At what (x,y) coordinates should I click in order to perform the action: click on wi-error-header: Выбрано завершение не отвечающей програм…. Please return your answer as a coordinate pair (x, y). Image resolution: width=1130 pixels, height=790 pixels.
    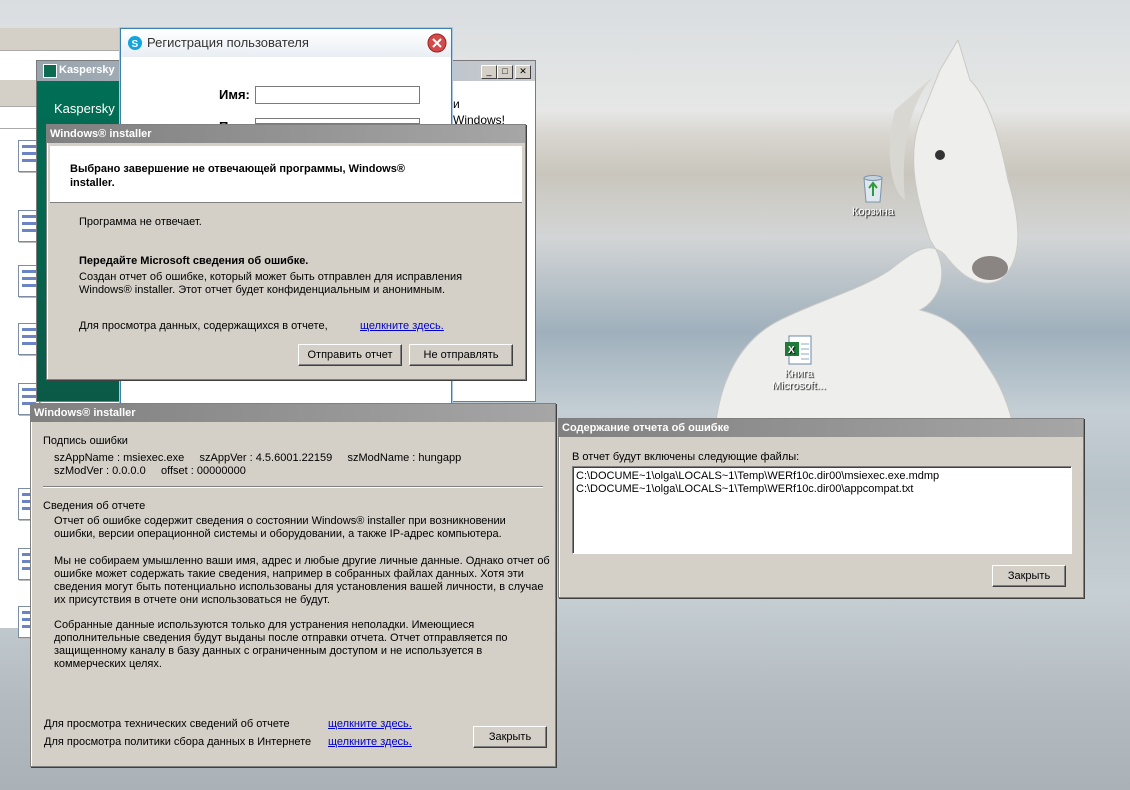
    Looking at the image, I should click on (286, 174).